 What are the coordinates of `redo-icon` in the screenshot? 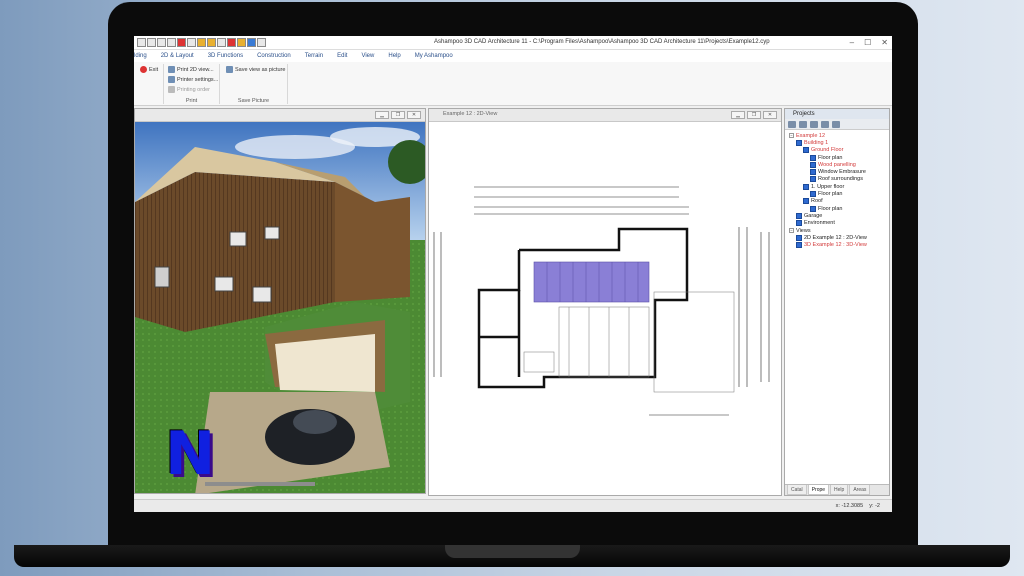 It's located at (211, 42).